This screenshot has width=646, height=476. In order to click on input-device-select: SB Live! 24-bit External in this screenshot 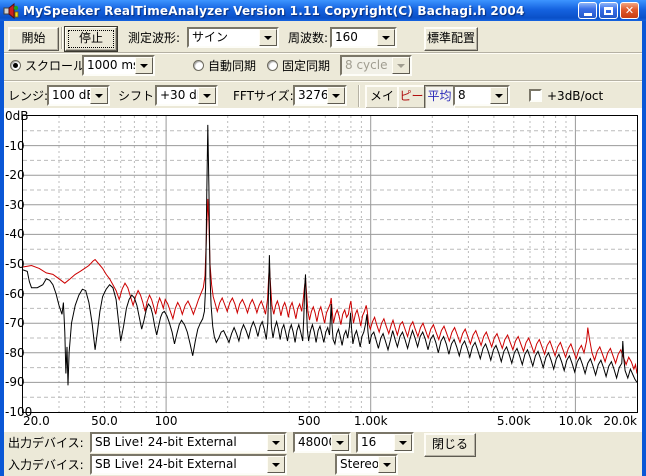, I will do `click(188, 464)`.